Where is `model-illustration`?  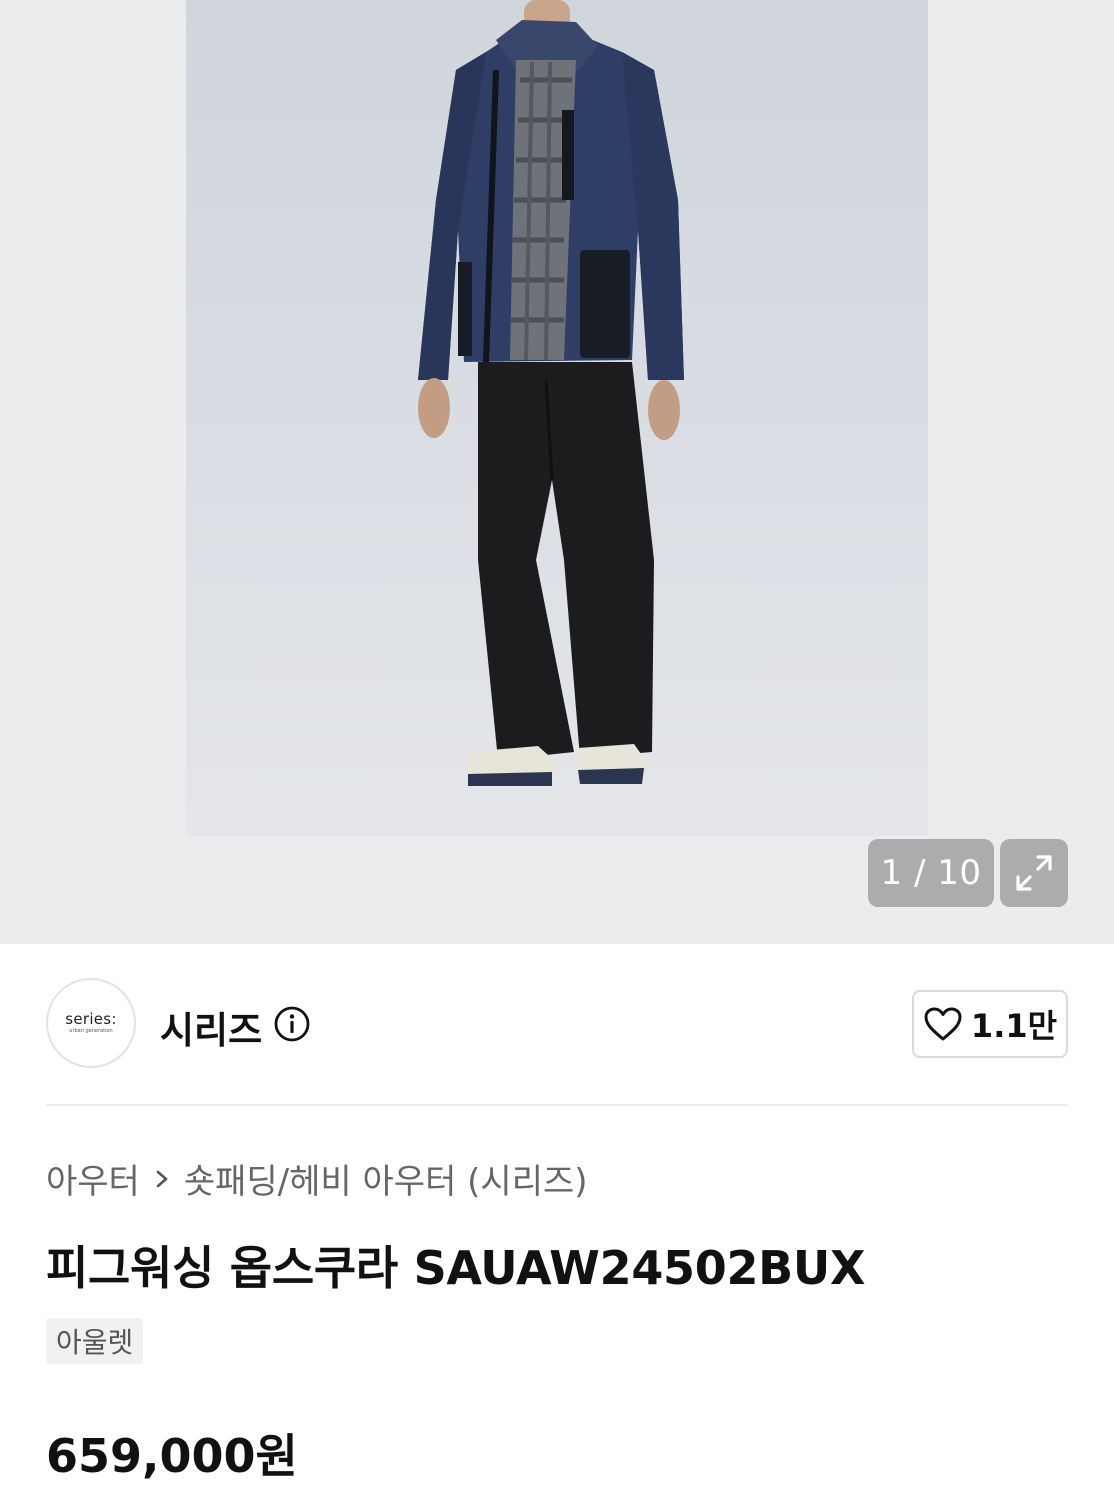 model-illustration is located at coordinates (551, 393).